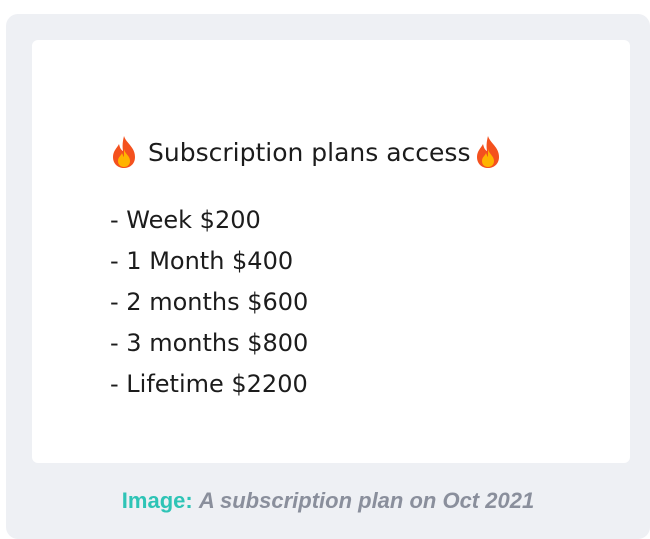  I want to click on plans-title: Subscription plans access, so click(309, 152).